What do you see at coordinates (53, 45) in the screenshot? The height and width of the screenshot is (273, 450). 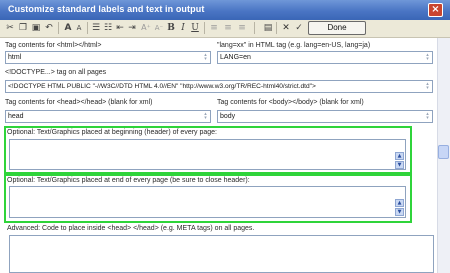 I see `html-tag-label: Tag contents for <html></html>` at bounding box center [53, 45].